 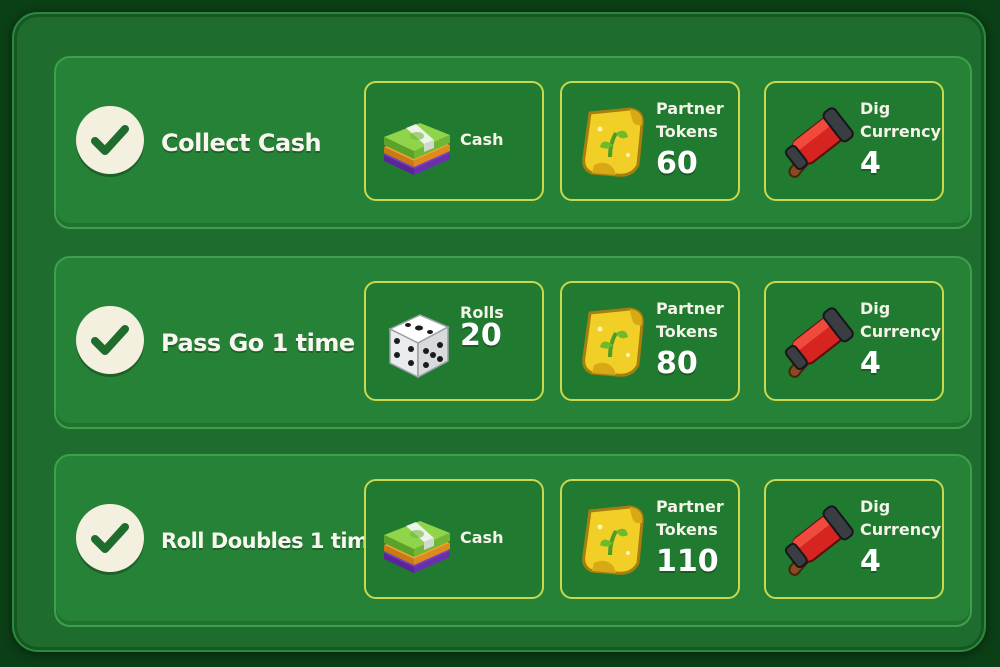 I want to click on reward-card-partner-tokens: Partner Tokens 110, so click(x=650, y=539).